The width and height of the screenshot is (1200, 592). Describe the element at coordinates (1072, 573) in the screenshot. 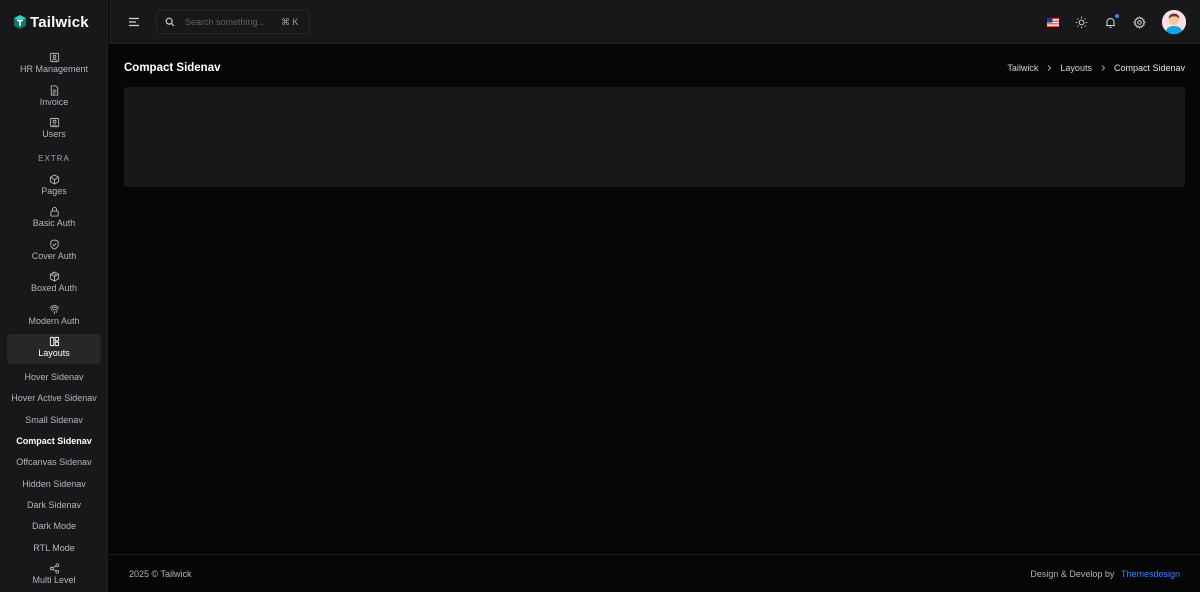

I see `footer-credit-prefix: Design & Develop by` at that location.